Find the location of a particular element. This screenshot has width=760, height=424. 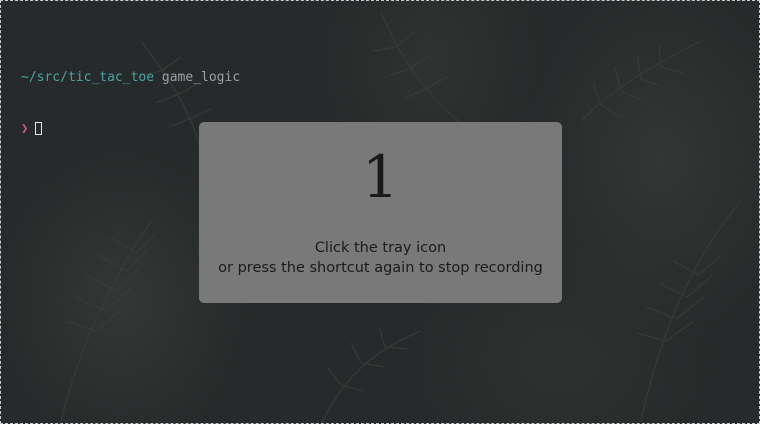

prompt-chevron-icon: ❯ is located at coordinates (25, 128).